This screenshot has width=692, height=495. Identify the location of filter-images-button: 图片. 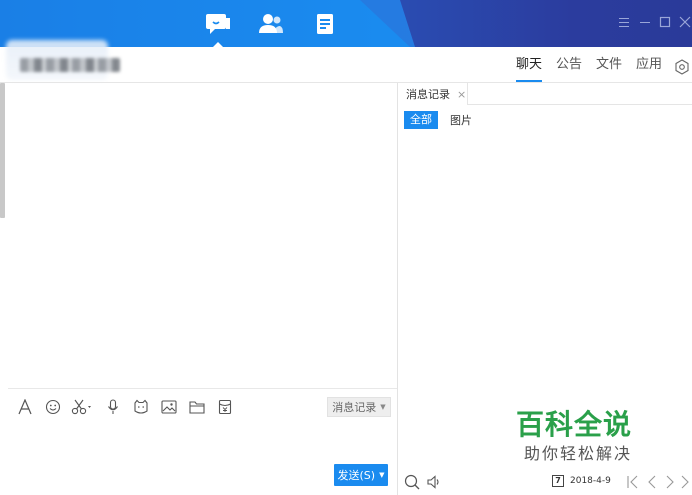
(461, 120).